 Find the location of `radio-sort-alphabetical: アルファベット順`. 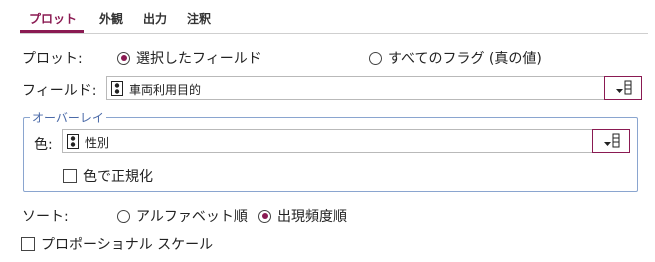

radio-sort-alphabetical: アルファベット順 is located at coordinates (182, 216).